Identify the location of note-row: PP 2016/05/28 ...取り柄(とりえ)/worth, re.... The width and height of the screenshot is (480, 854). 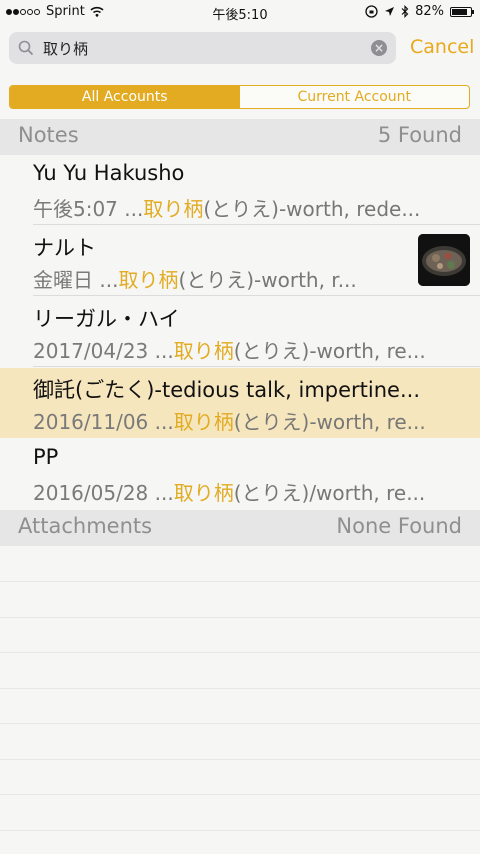
(240, 474).